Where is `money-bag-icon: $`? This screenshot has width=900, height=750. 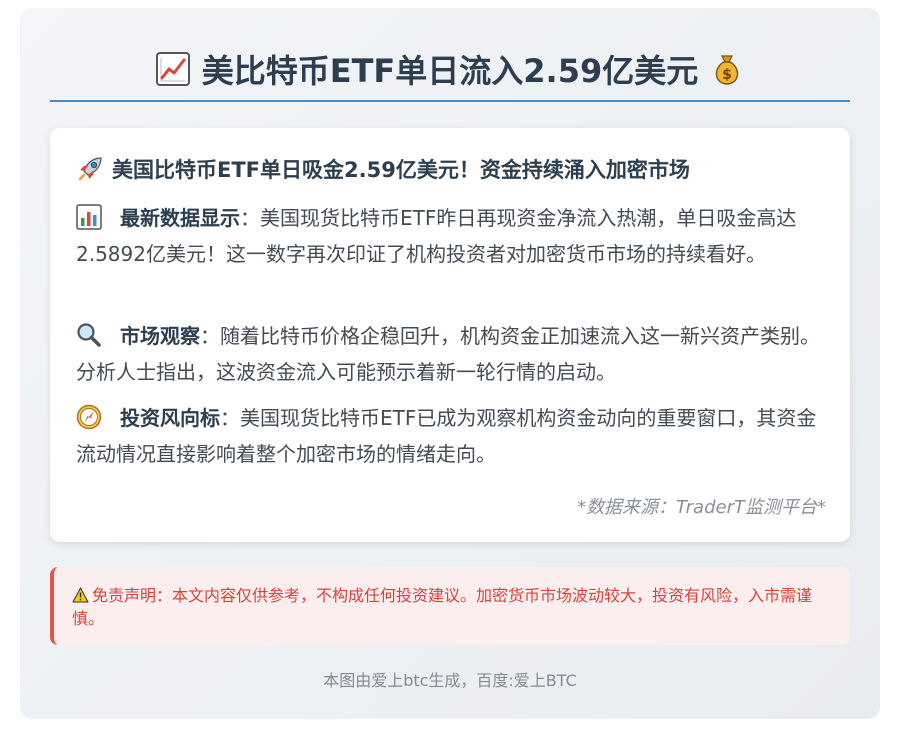 money-bag-icon: $ is located at coordinates (727, 69).